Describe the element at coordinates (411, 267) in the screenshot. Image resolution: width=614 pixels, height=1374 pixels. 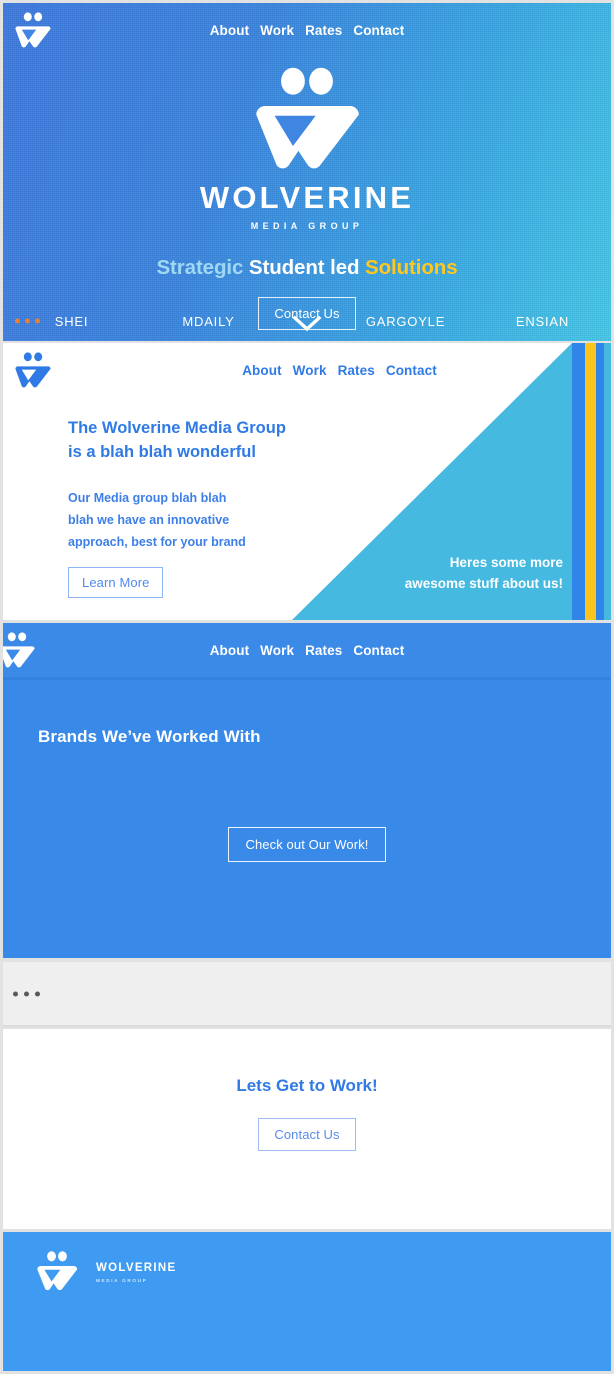
I see `tagline-part-solutions: Solutions` at that location.